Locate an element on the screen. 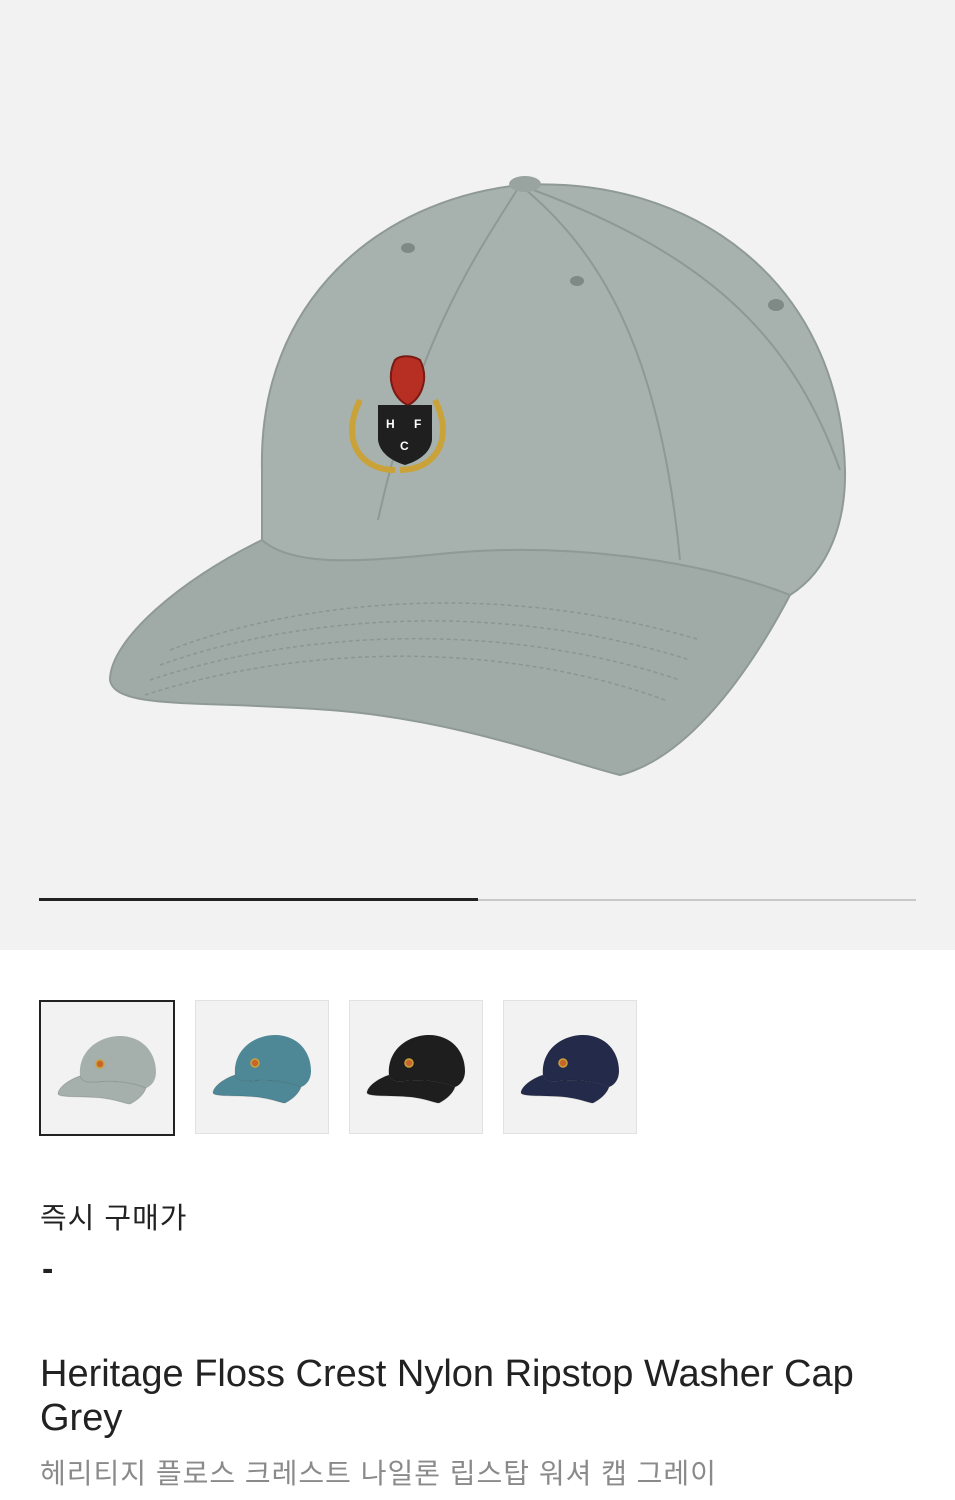  color-variant-thumbnails is located at coordinates (338, 1068).